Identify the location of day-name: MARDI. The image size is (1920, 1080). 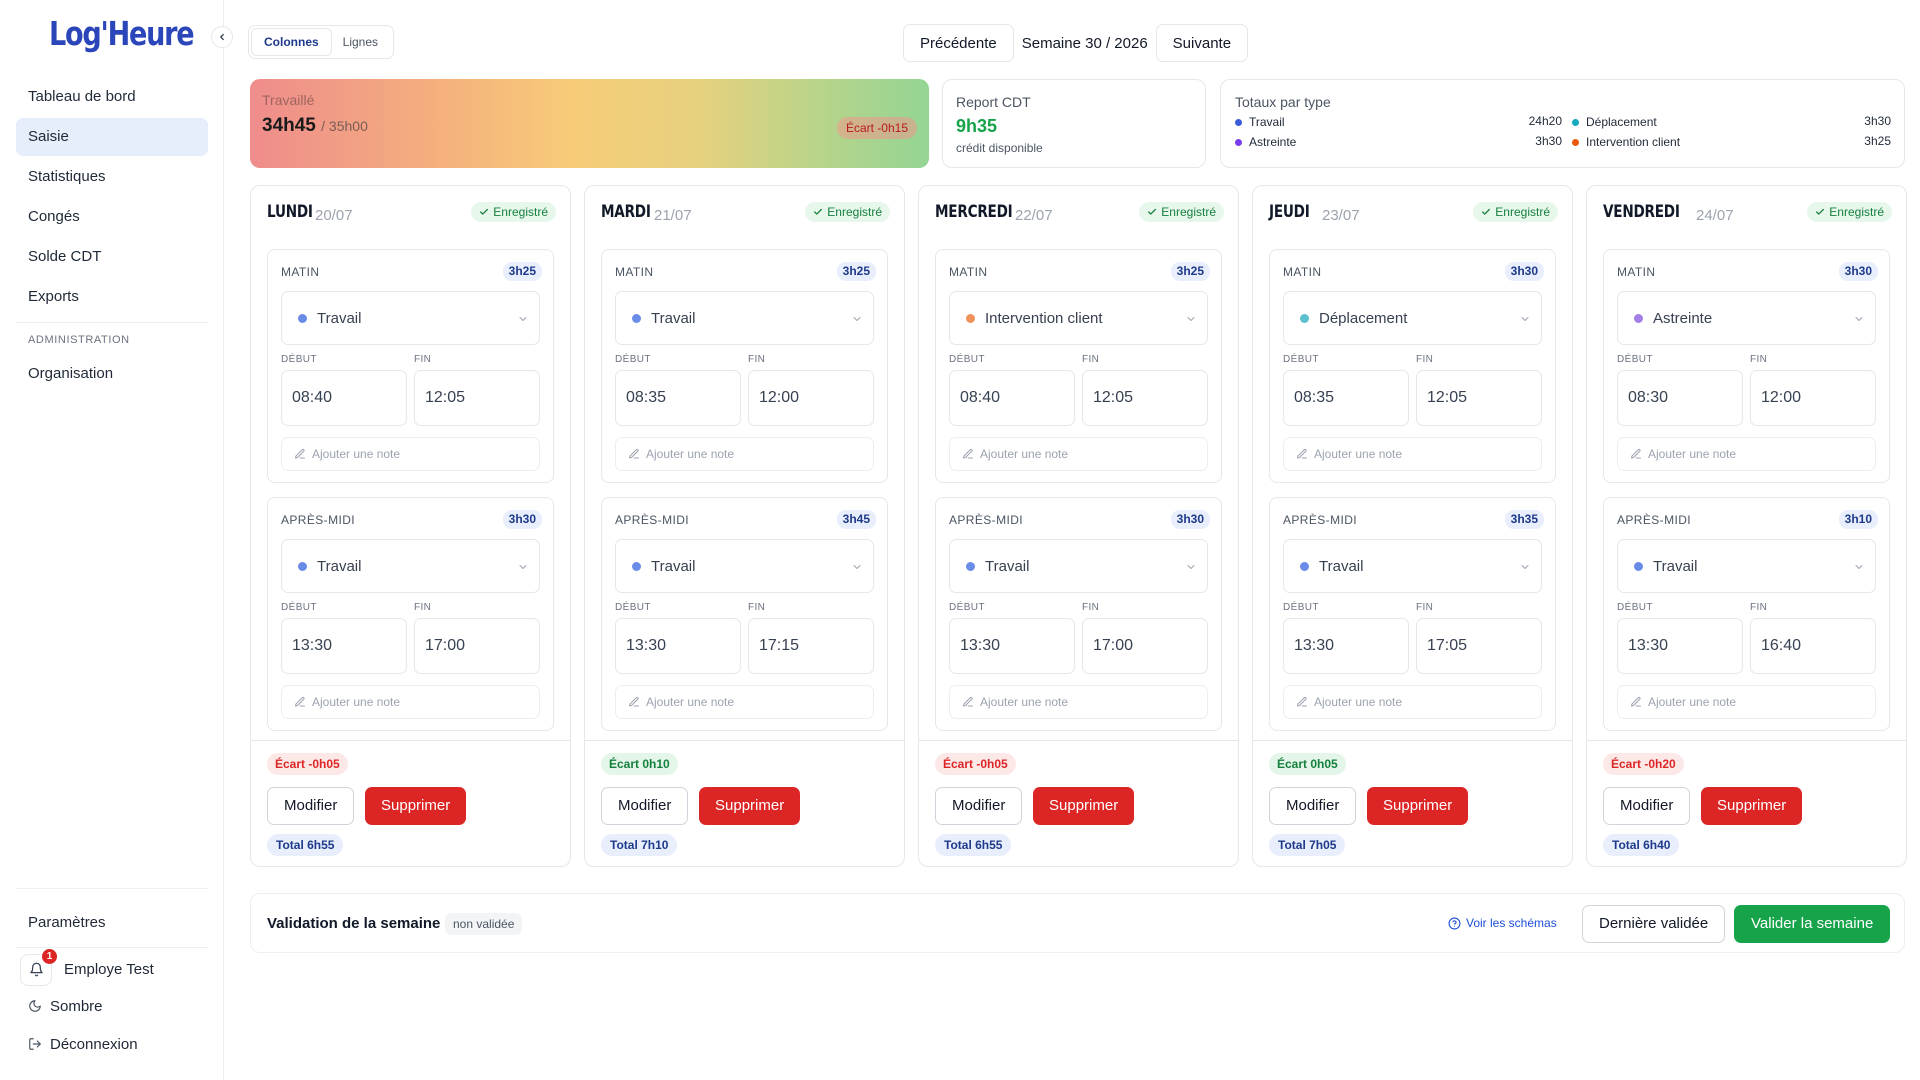
(626, 212).